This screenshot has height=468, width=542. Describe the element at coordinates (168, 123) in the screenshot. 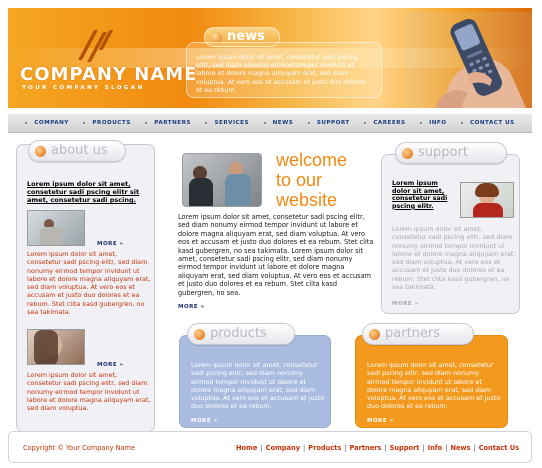

I see `nav-partners: PARTNERS` at that location.